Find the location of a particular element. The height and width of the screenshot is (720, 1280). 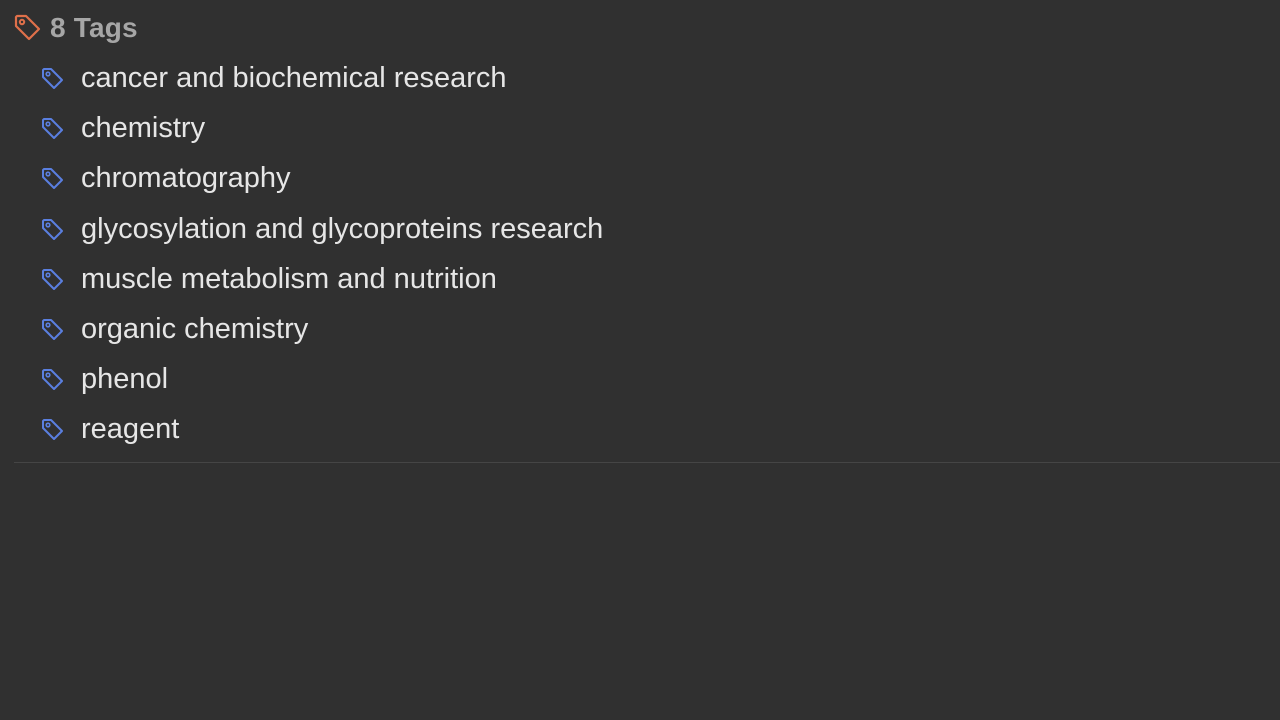

tags-count-title: 8 Tags is located at coordinates (94, 27).